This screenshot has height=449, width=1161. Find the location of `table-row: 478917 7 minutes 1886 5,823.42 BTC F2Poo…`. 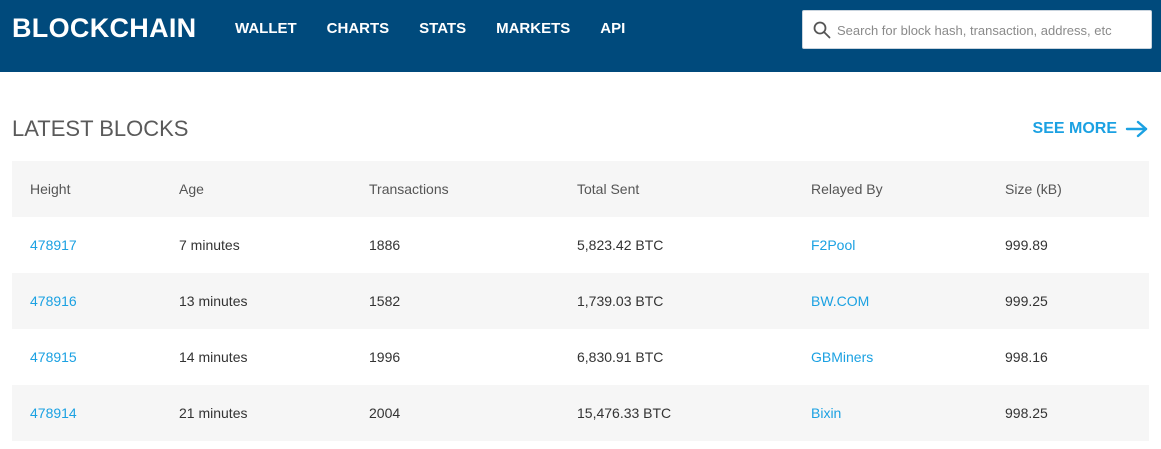

table-row: 478917 7 minutes 1886 5,823.42 BTC F2Poo… is located at coordinates (580, 245).